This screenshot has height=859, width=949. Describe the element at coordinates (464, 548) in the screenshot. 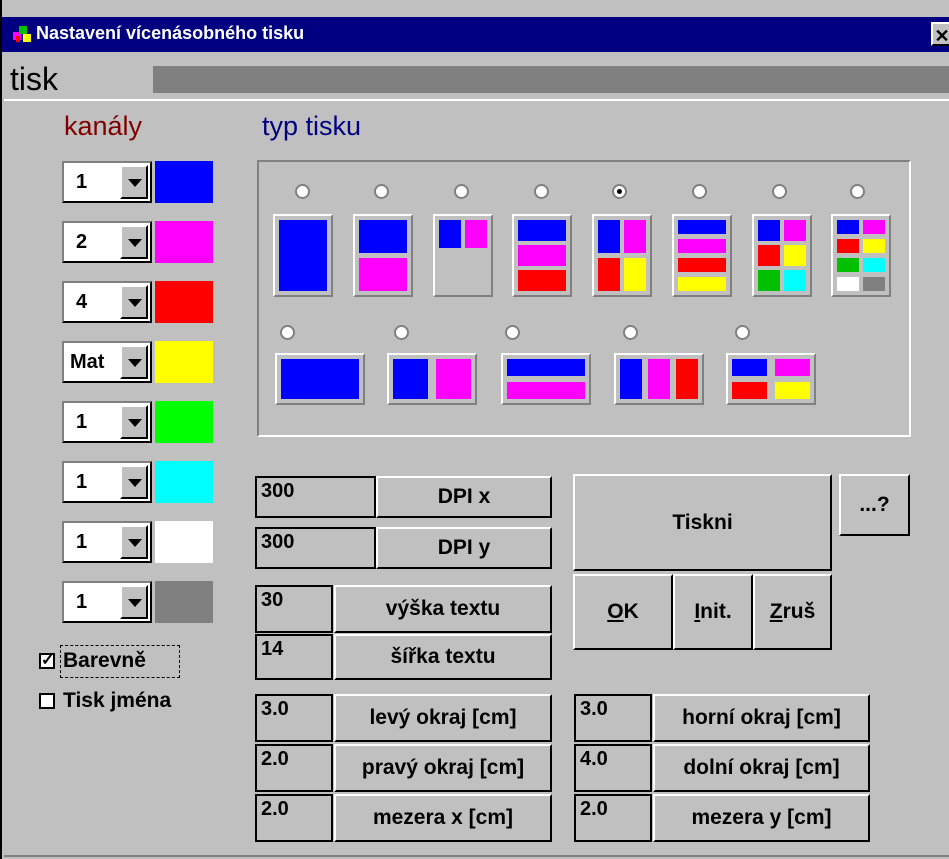

I see `dpi-y-button: DPI y` at that location.